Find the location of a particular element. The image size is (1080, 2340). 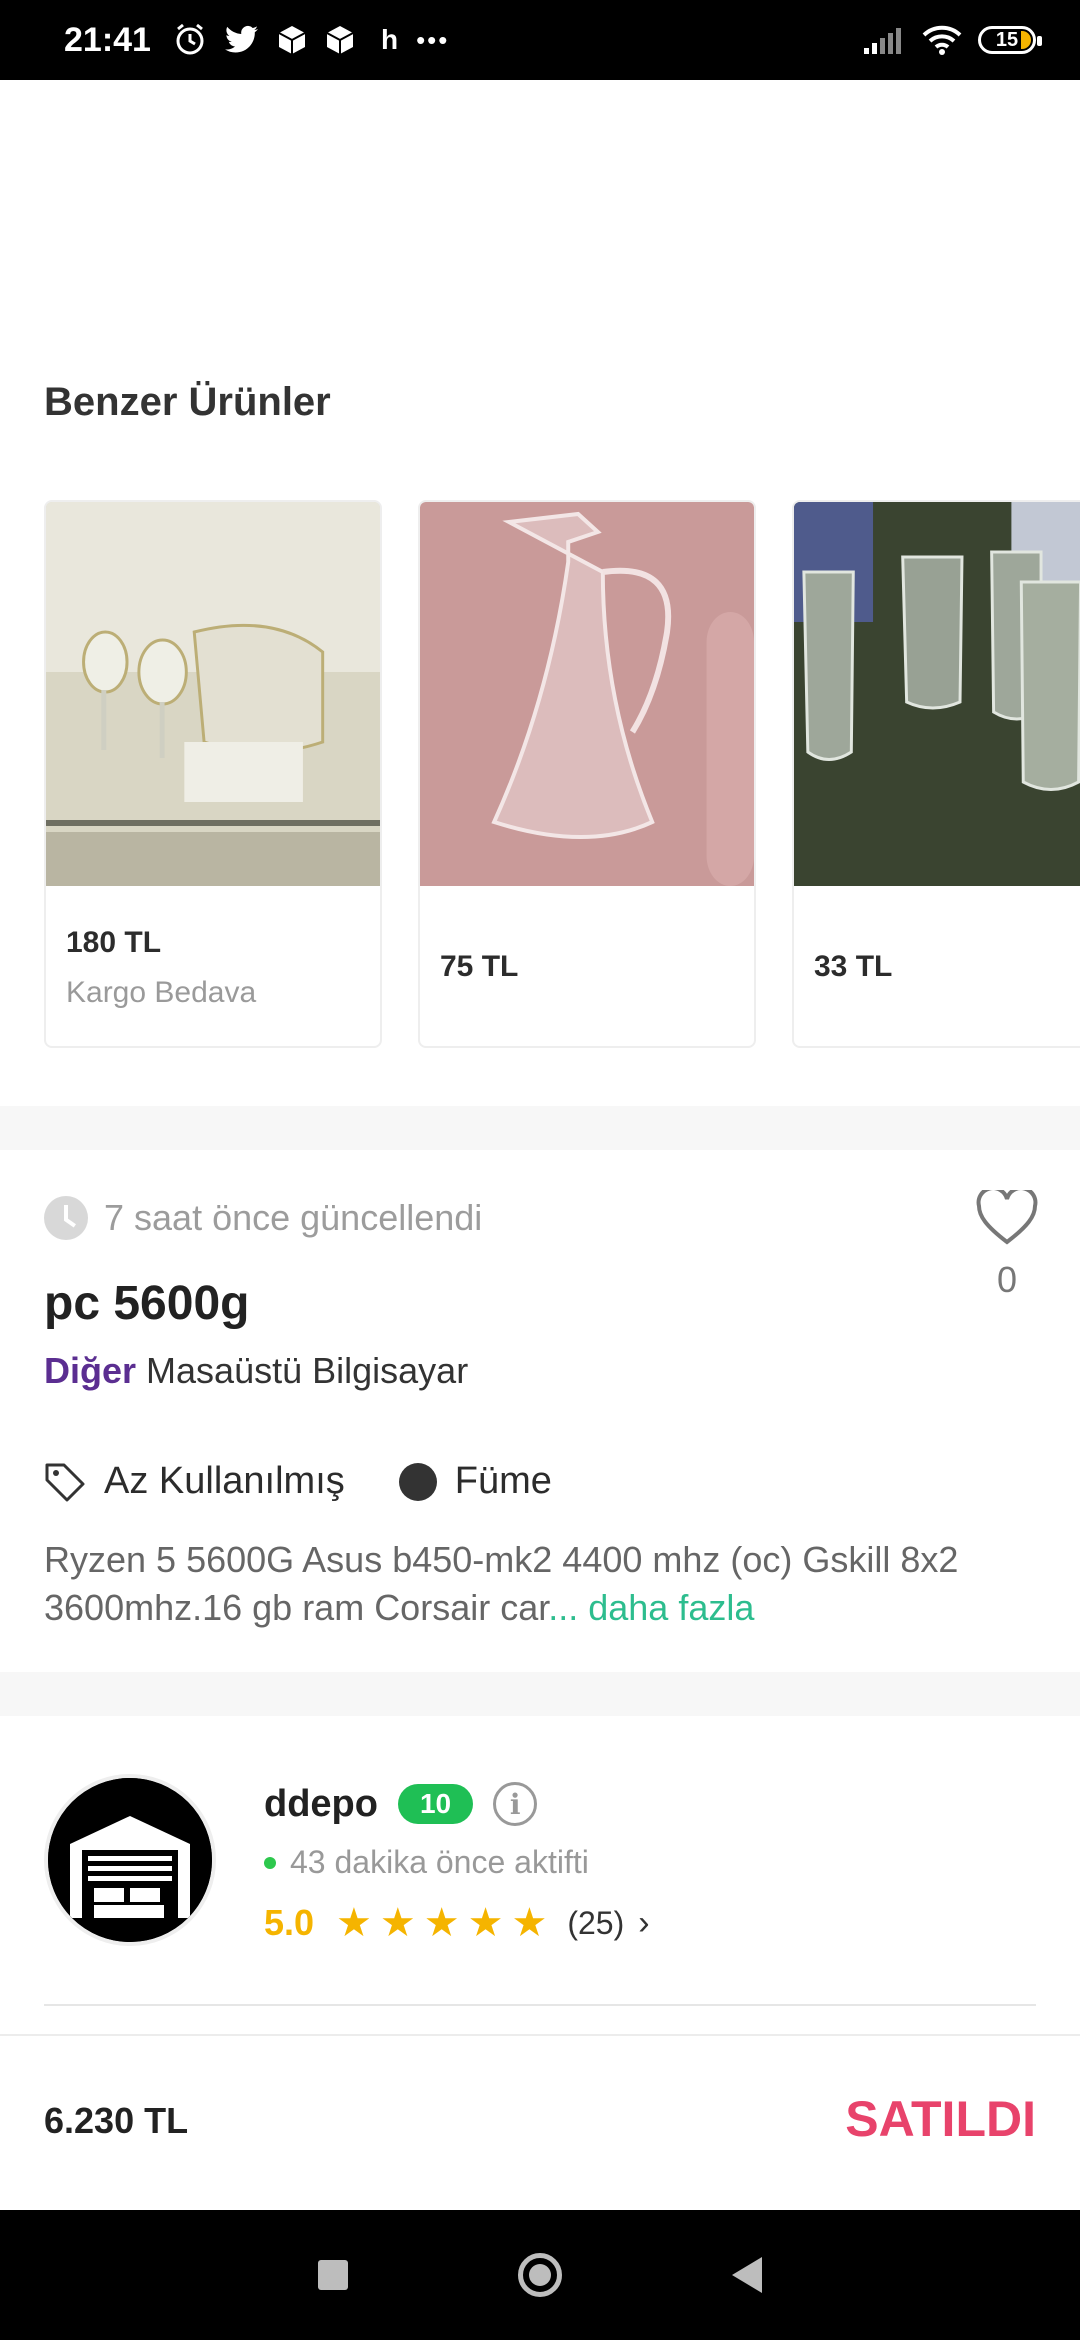

seller-name-row: ddepo 10 i is located at coordinates (401, 1804).